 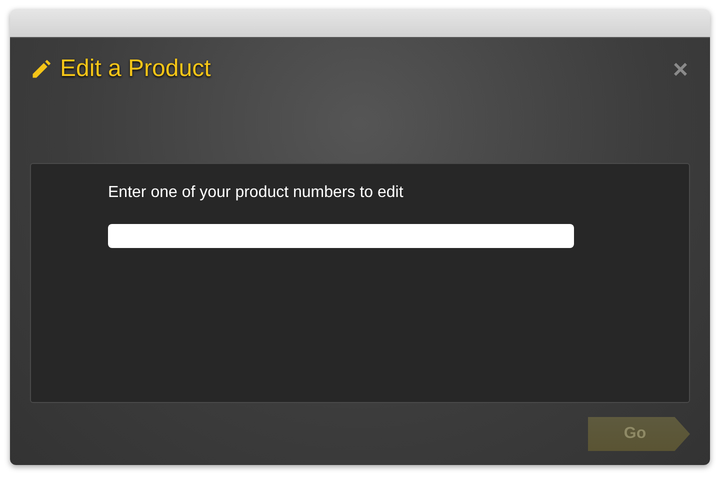 I want to click on dialog-title: Edit a Product, so click(x=135, y=69).